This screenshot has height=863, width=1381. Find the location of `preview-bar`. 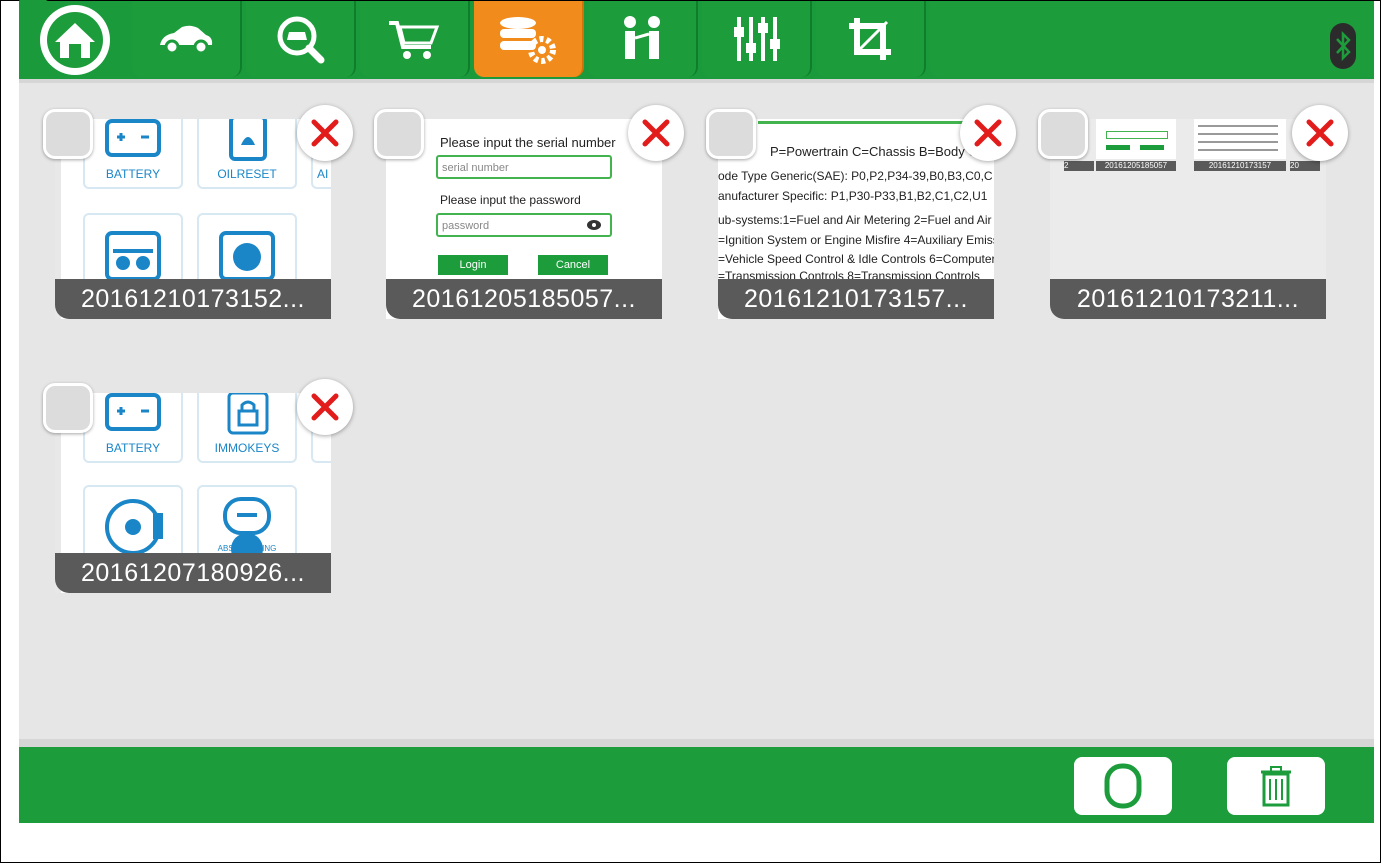

preview-bar is located at coordinates (863, 122).